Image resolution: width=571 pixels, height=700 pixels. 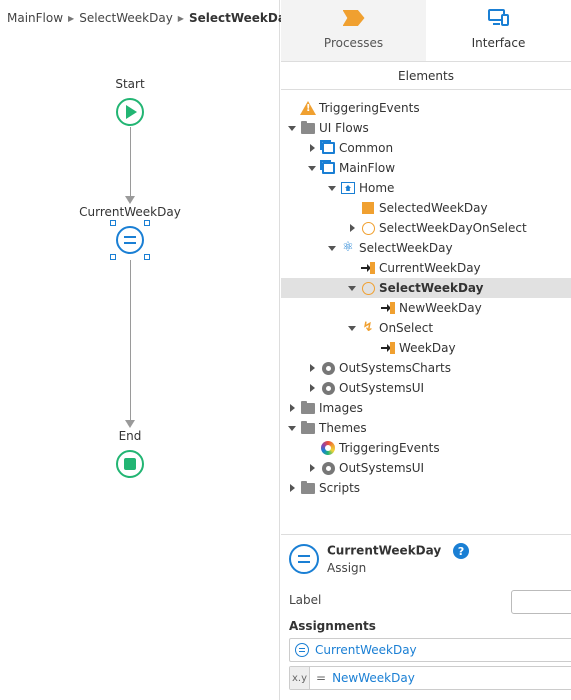 What do you see at coordinates (440, 308) in the screenshot?
I see `tree-item-label: NewWeekDay` at bounding box center [440, 308].